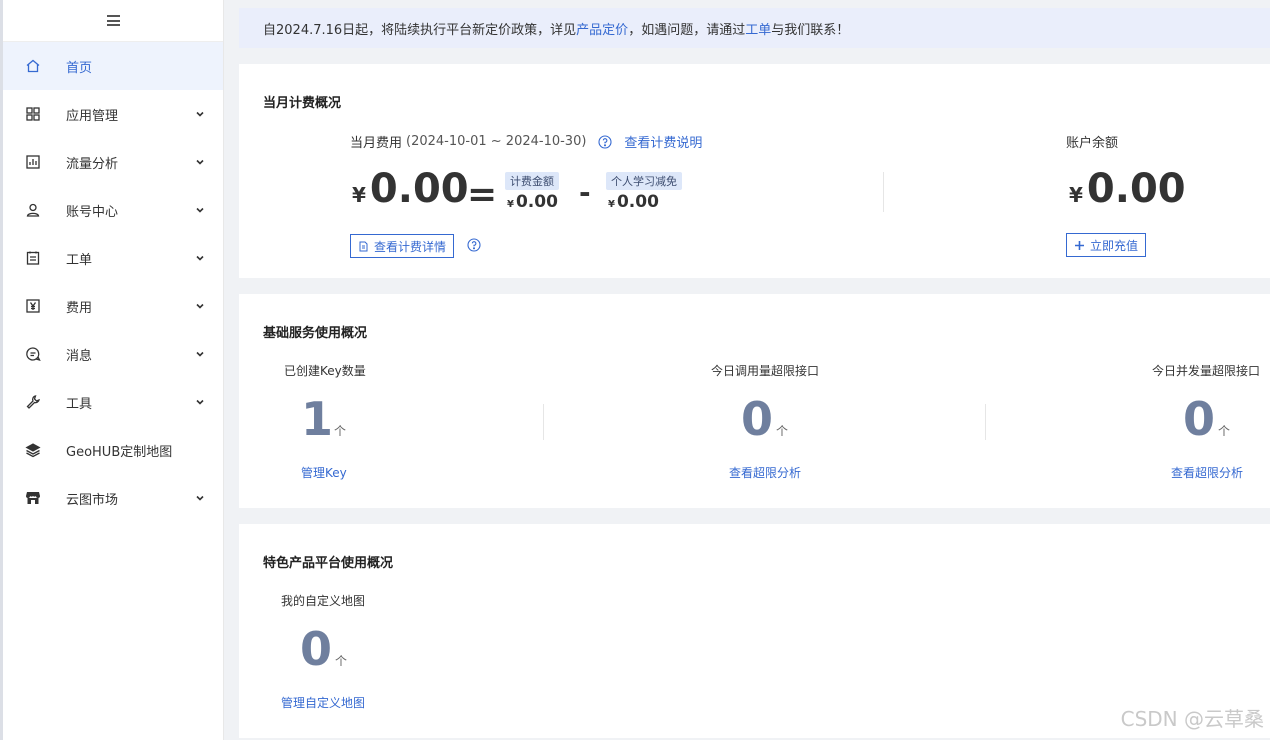 Image resolution: width=1270 pixels, height=740 pixels. Describe the element at coordinates (376, 143) in the screenshot. I see `fee-label-text: 当月费用` at that location.